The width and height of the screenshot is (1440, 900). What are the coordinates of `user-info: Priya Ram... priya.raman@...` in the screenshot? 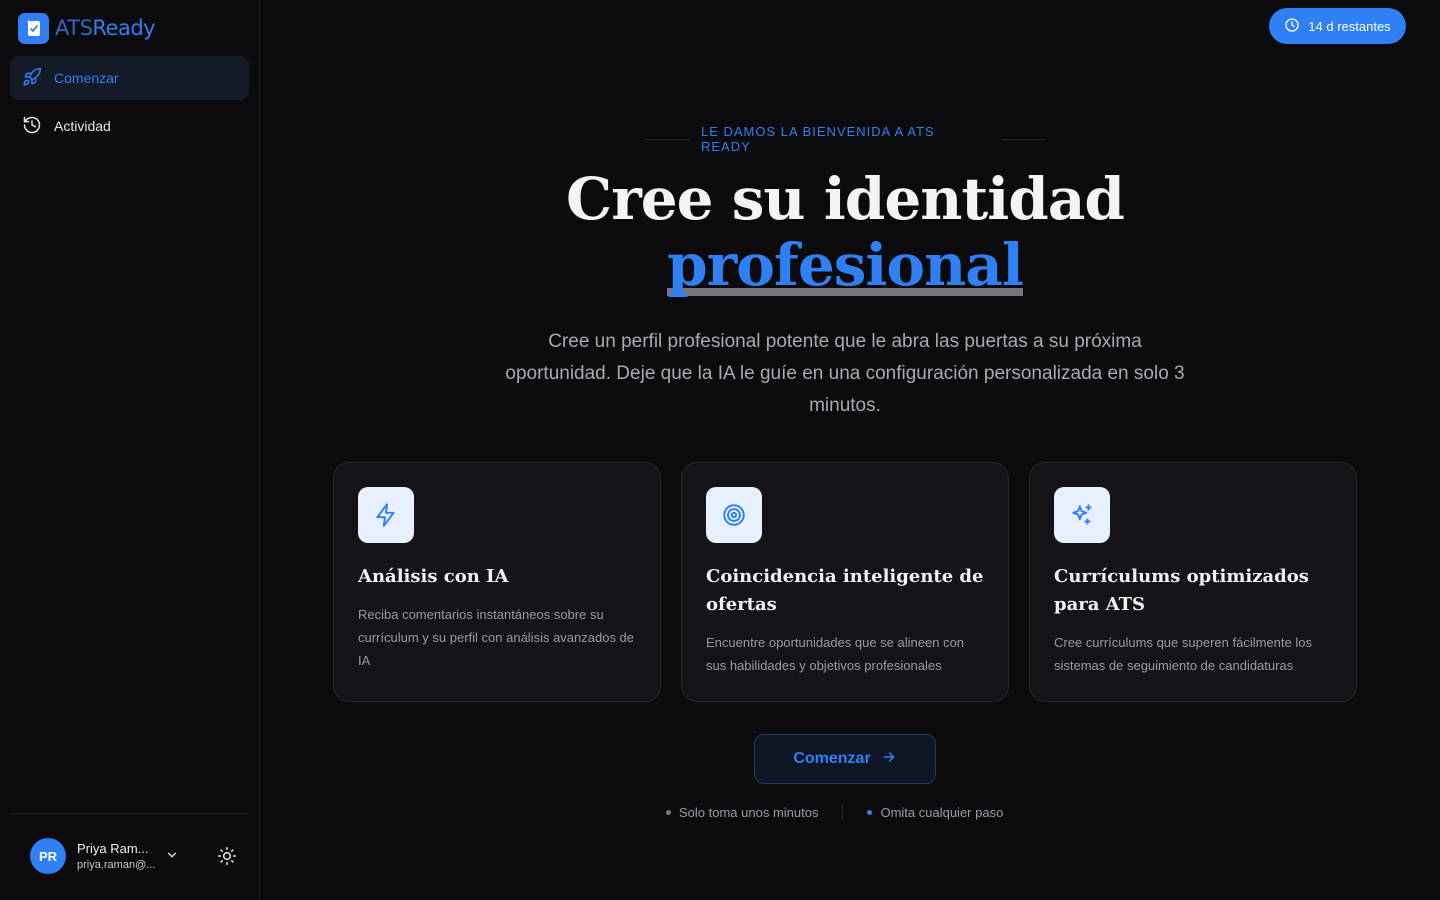 It's located at (116, 856).